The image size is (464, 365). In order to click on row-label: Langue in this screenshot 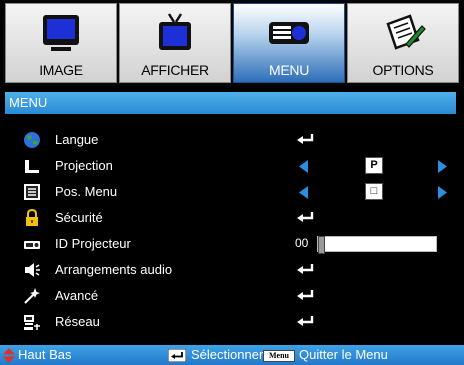, I will do `click(77, 139)`.